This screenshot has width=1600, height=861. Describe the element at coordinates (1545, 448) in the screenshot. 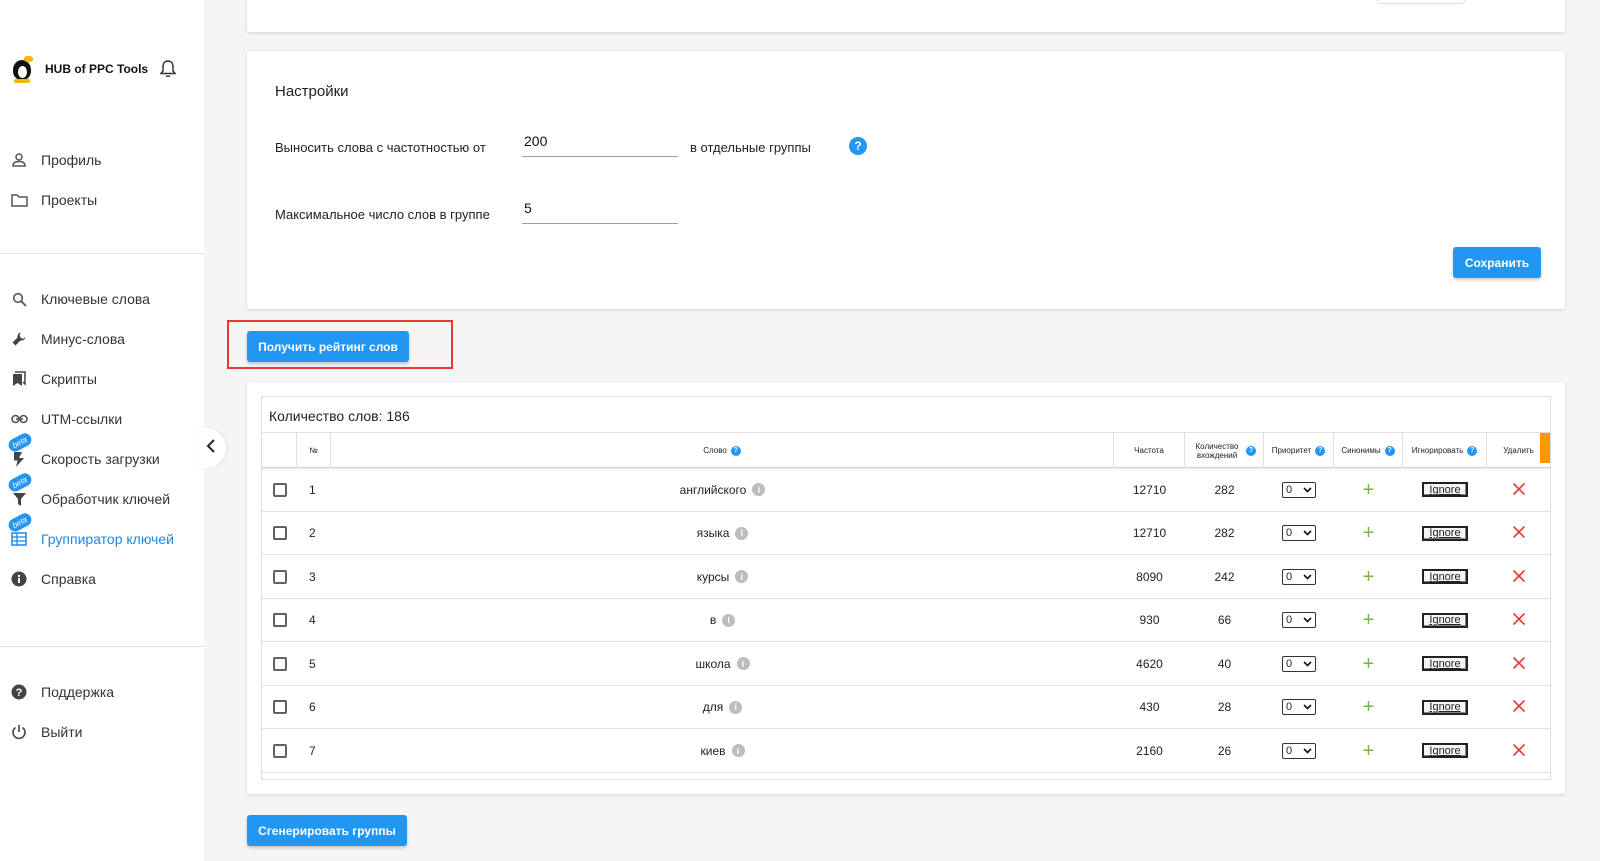

I see `scrollbar-thumb` at that location.